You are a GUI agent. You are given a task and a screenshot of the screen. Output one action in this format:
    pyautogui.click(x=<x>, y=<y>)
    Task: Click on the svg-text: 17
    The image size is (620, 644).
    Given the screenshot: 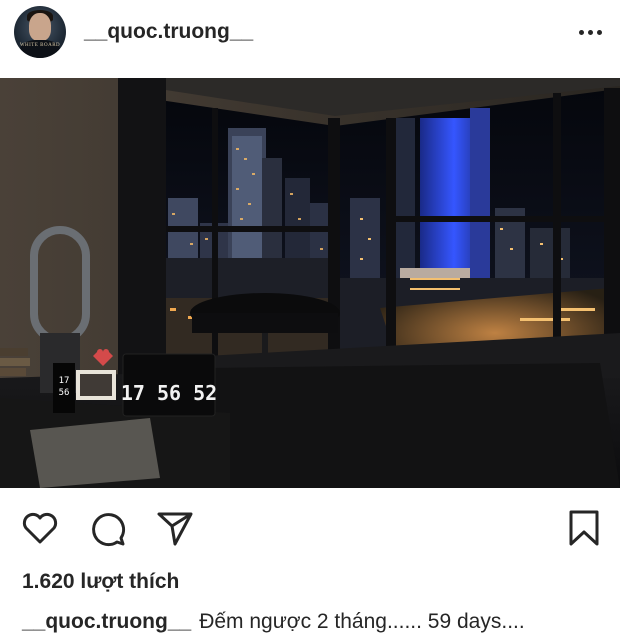 What is the action you would take?
    pyautogui.click(x=64, y=381)
    